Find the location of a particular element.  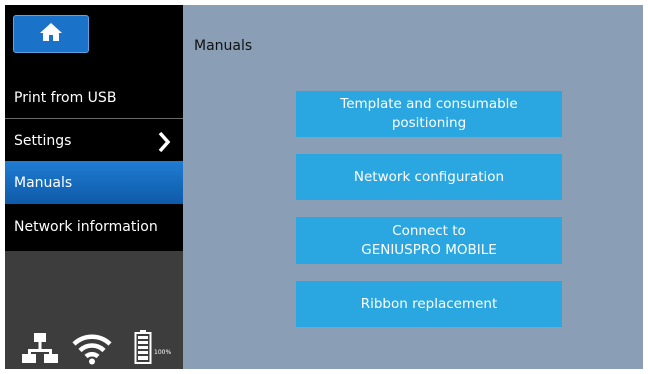

status-bar: 100% is located at coordinates (94, 347).